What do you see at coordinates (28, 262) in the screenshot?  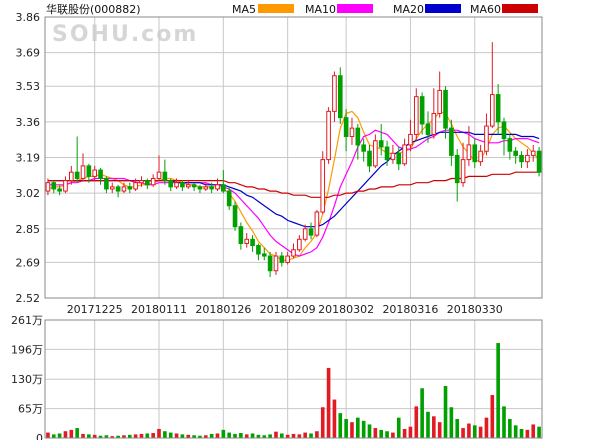 I see `price-tick-label: 2.69` at bounding box center [28, 262].